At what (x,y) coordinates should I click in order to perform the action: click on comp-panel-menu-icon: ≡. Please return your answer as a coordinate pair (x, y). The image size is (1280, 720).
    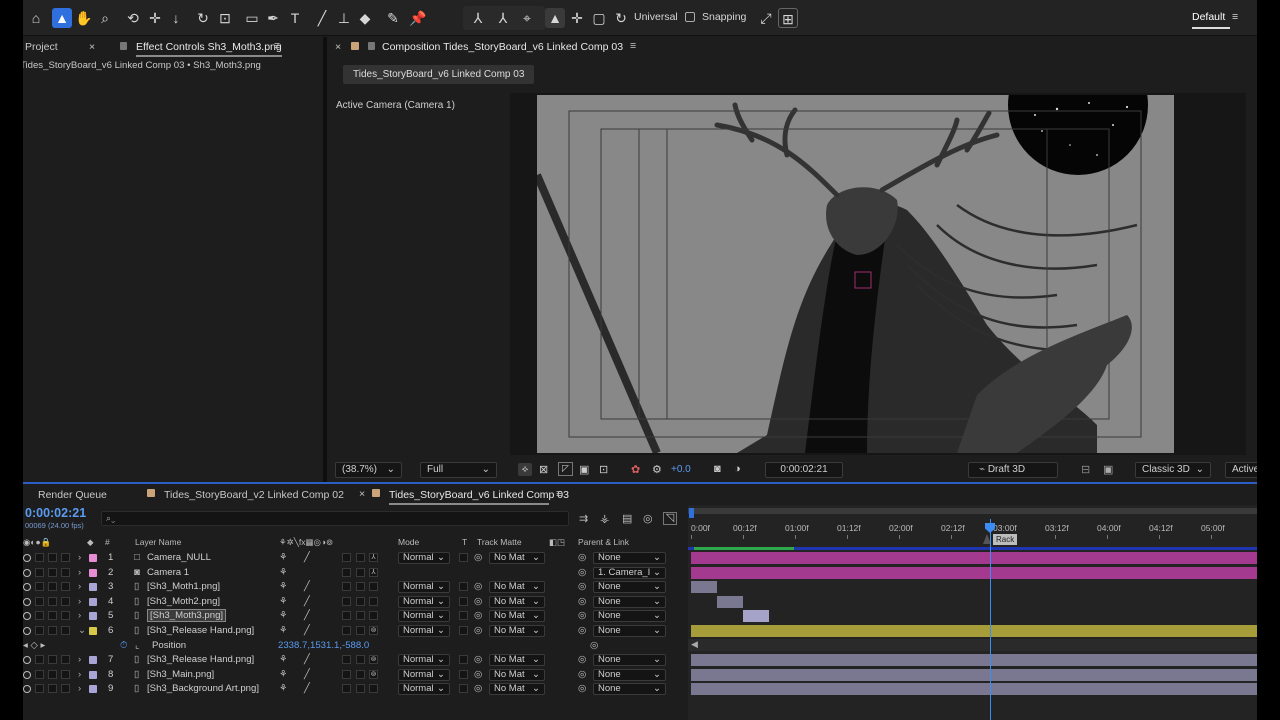
    Looking at the image, I should click on (633, 46).